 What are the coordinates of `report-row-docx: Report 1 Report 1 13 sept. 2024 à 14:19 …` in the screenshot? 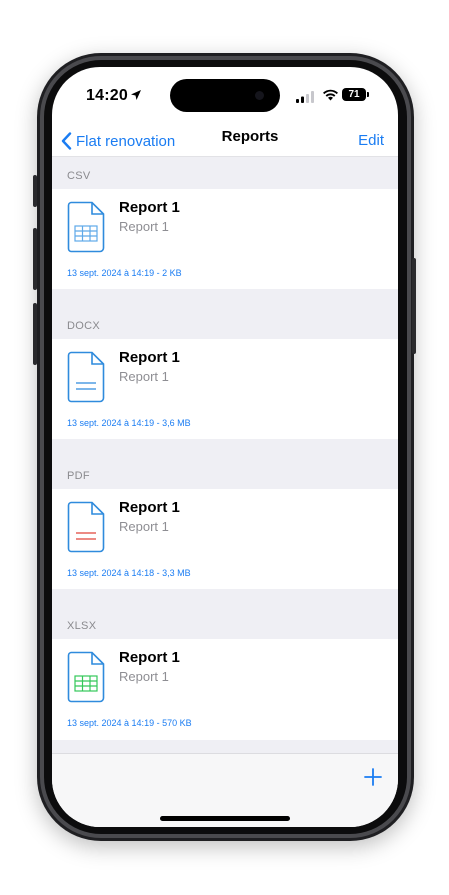 It's located at (225, 389).